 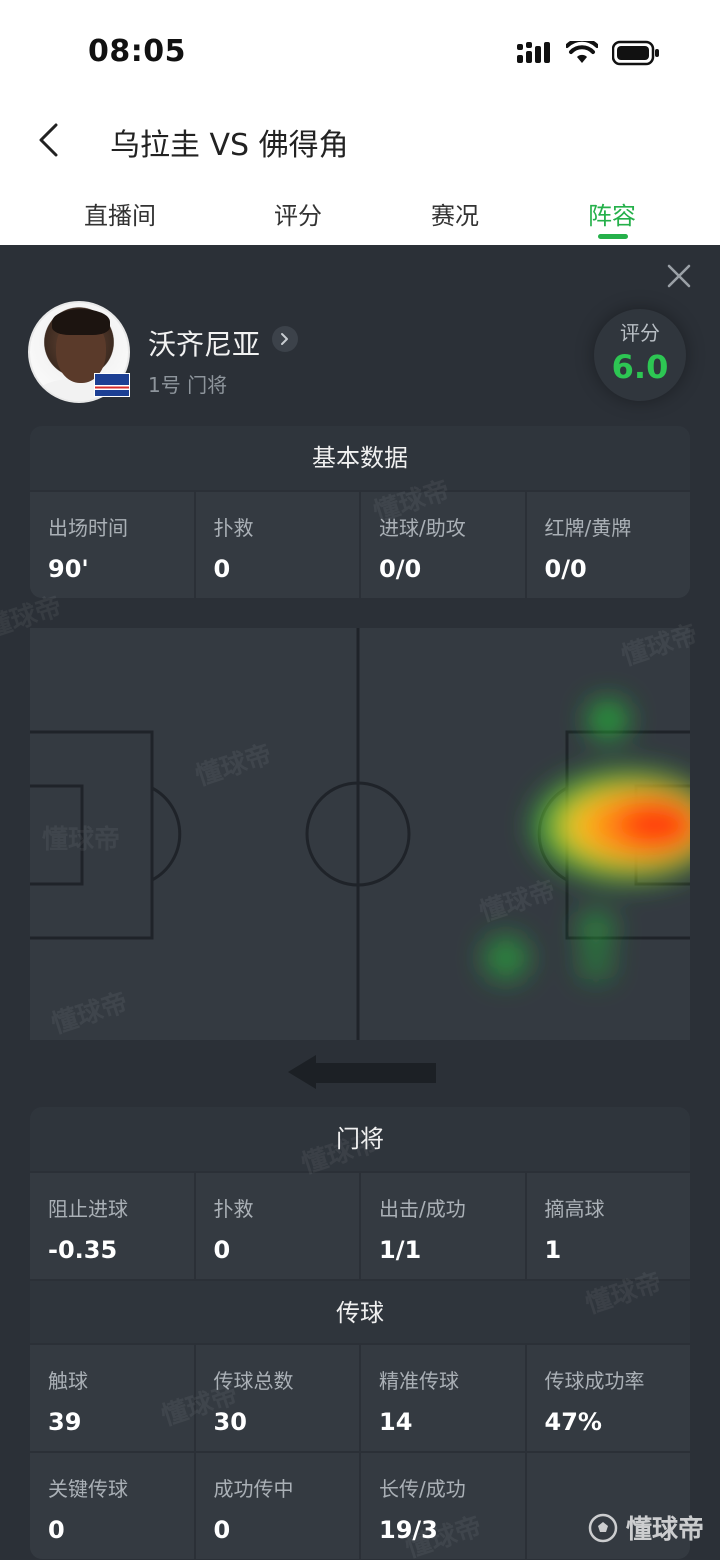 I want to click on status-icons, so click(x=588, y=53).